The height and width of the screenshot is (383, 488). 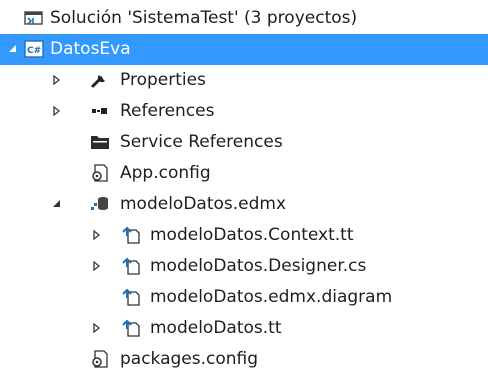 I want to click on references-icon, so click(x=100, y=111).